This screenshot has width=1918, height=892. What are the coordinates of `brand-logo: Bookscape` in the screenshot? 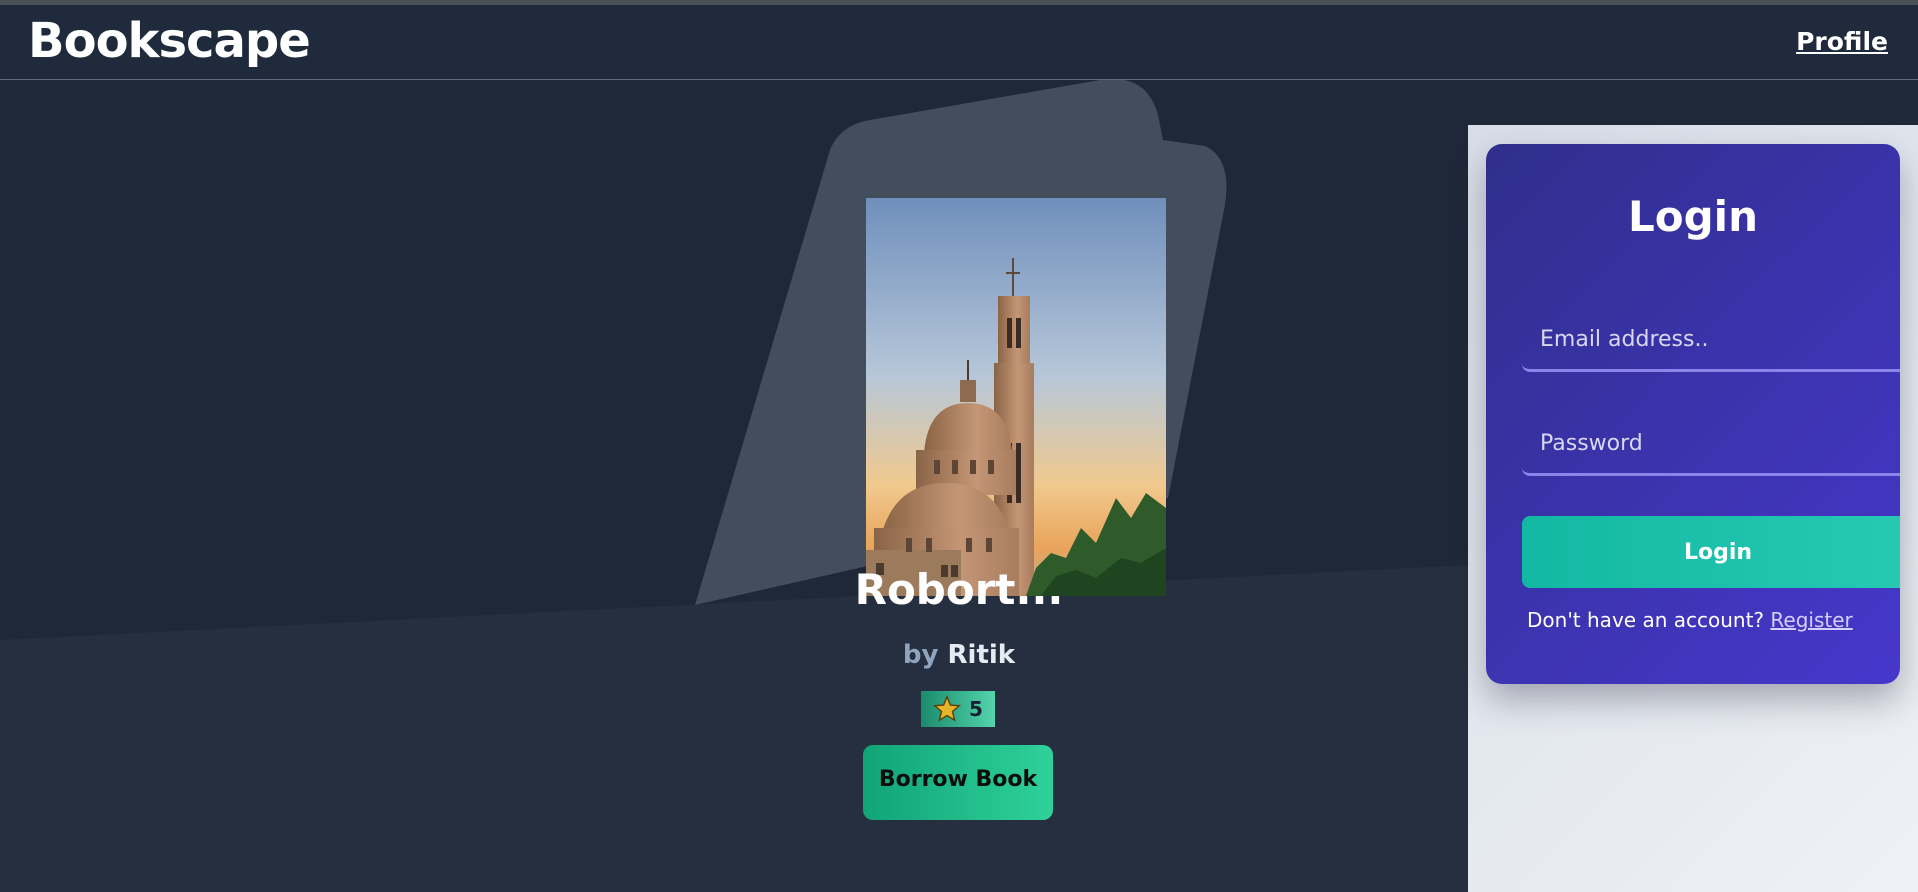 It's located at (169, 41).